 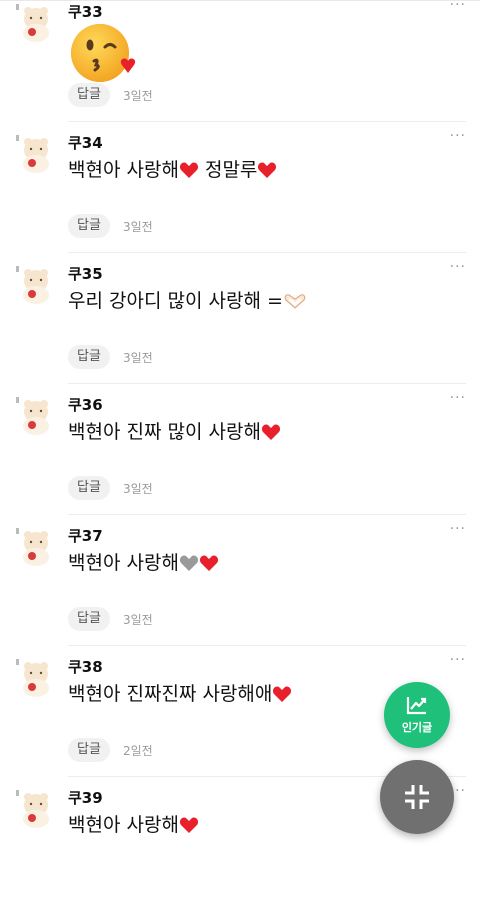 What do you see at coordinates (188, 563) in the screenshot?
I see `gray-heart-icon` at bounding box center [188, 563].